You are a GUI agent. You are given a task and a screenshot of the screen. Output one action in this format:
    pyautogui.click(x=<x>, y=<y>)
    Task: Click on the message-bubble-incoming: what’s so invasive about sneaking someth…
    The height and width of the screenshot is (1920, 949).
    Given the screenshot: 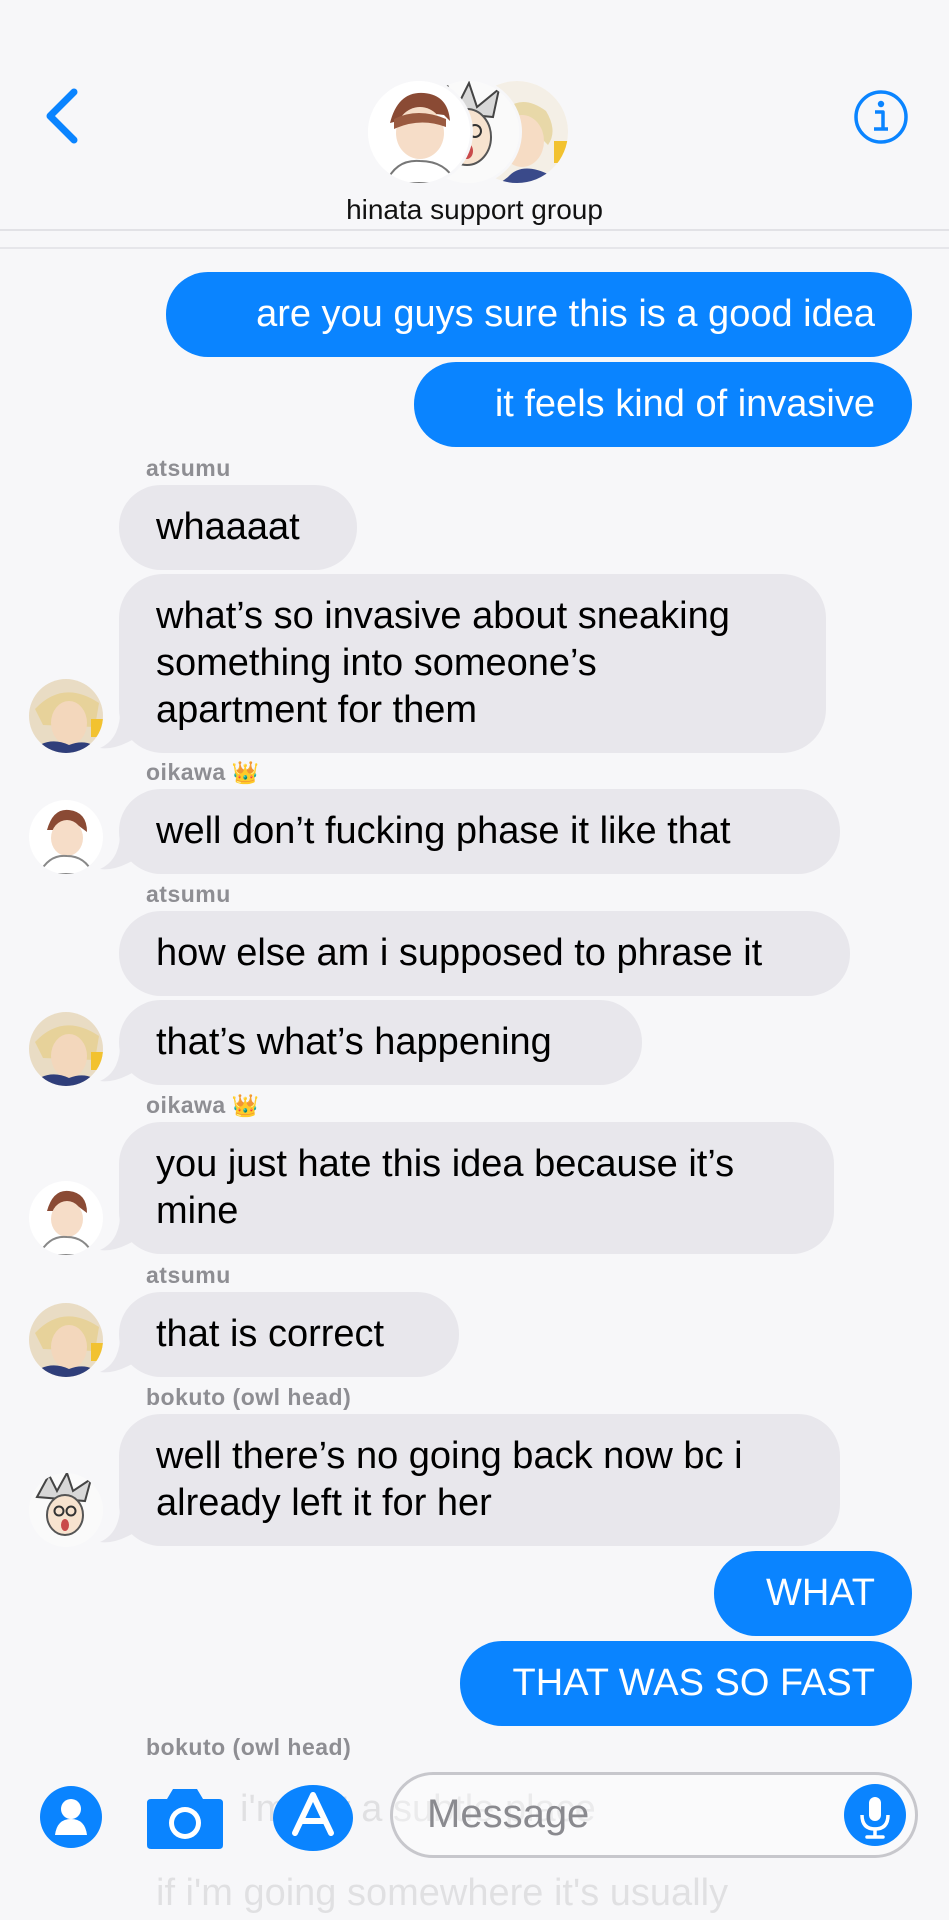 What is the action you would take?
    pyautogui.click(x=472, y=663)
    